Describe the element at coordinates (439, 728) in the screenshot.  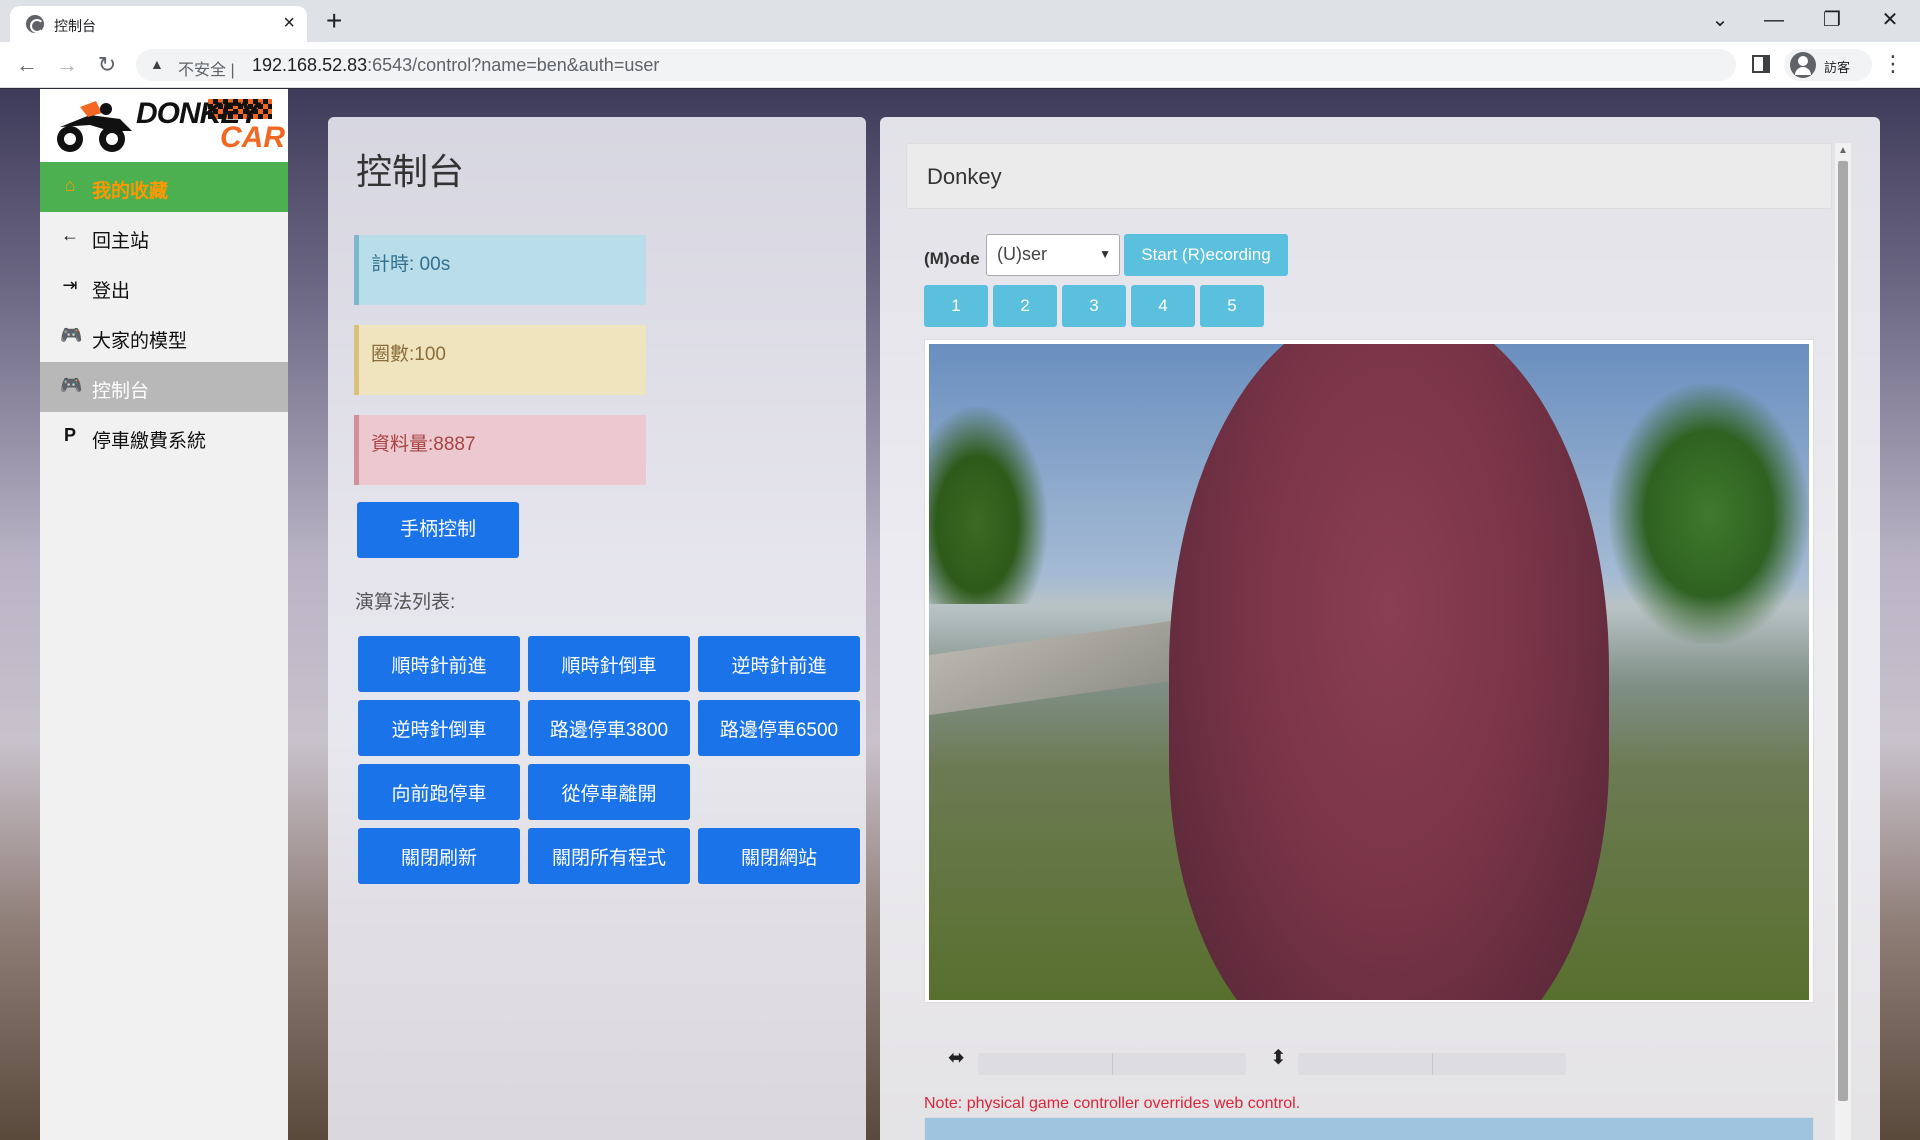
I see `algo-button-ccw-reverse: 逆時針倒車` at that location.